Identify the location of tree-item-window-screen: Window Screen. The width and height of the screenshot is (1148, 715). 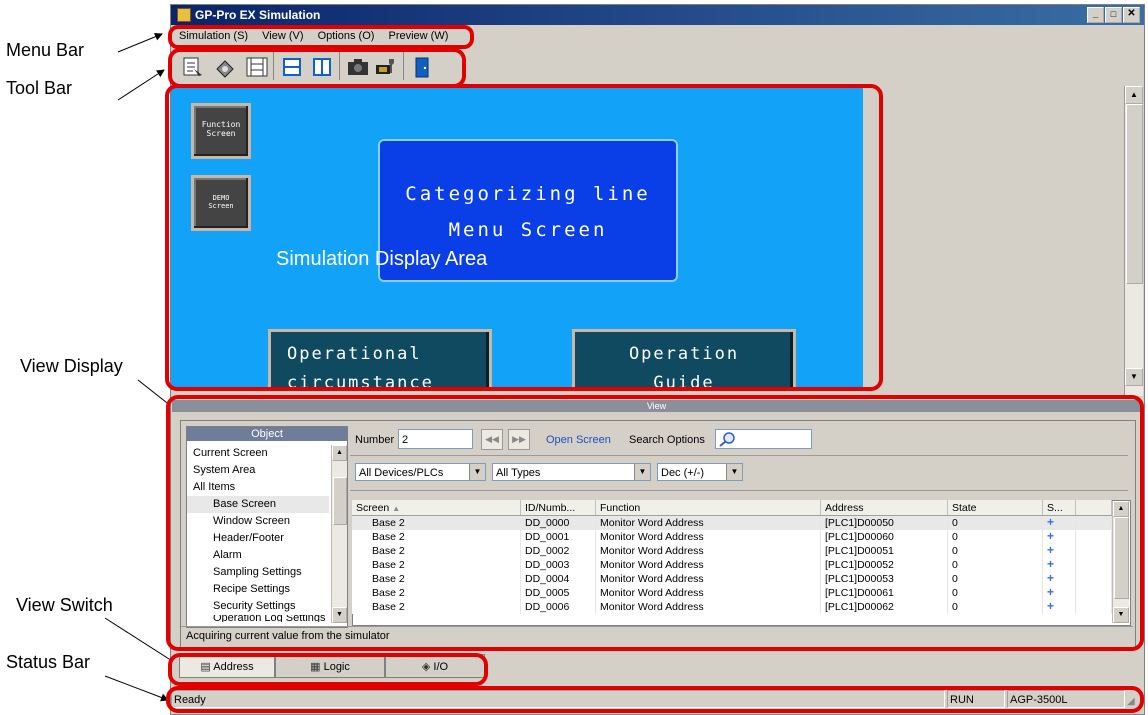
(258, 521).